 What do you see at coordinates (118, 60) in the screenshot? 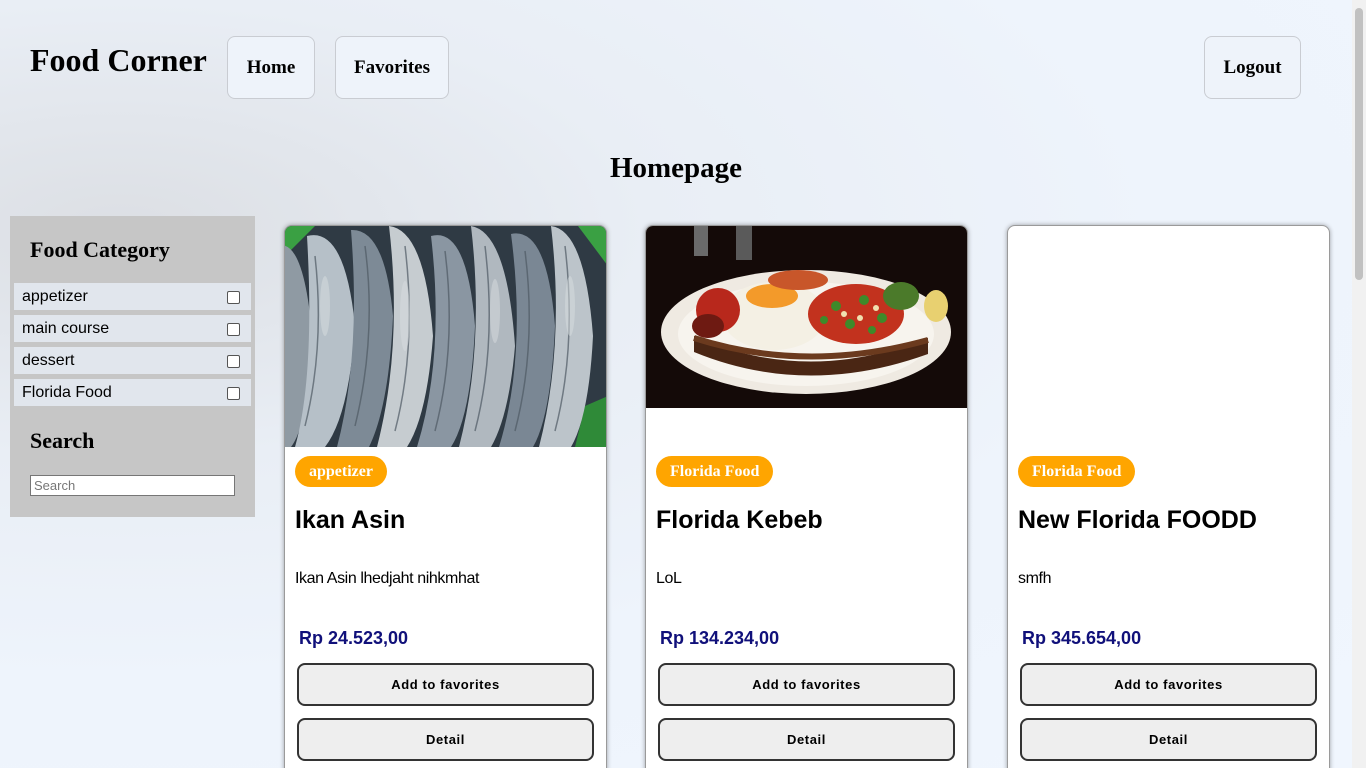
I see `brand-title: Food Corner` at bounding box center [118, 60].